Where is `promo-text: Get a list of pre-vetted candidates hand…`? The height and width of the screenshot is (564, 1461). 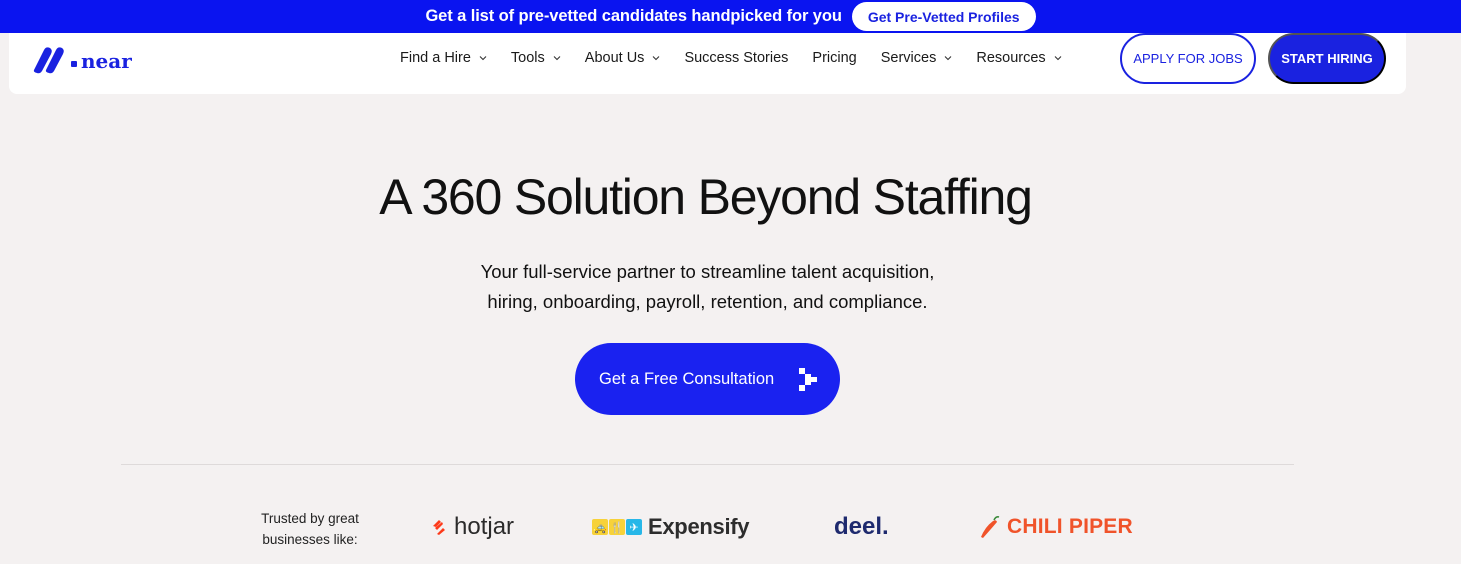
promo-text: Get a list of pre-vetted candidates hand… is located at coordinates (633, 16).